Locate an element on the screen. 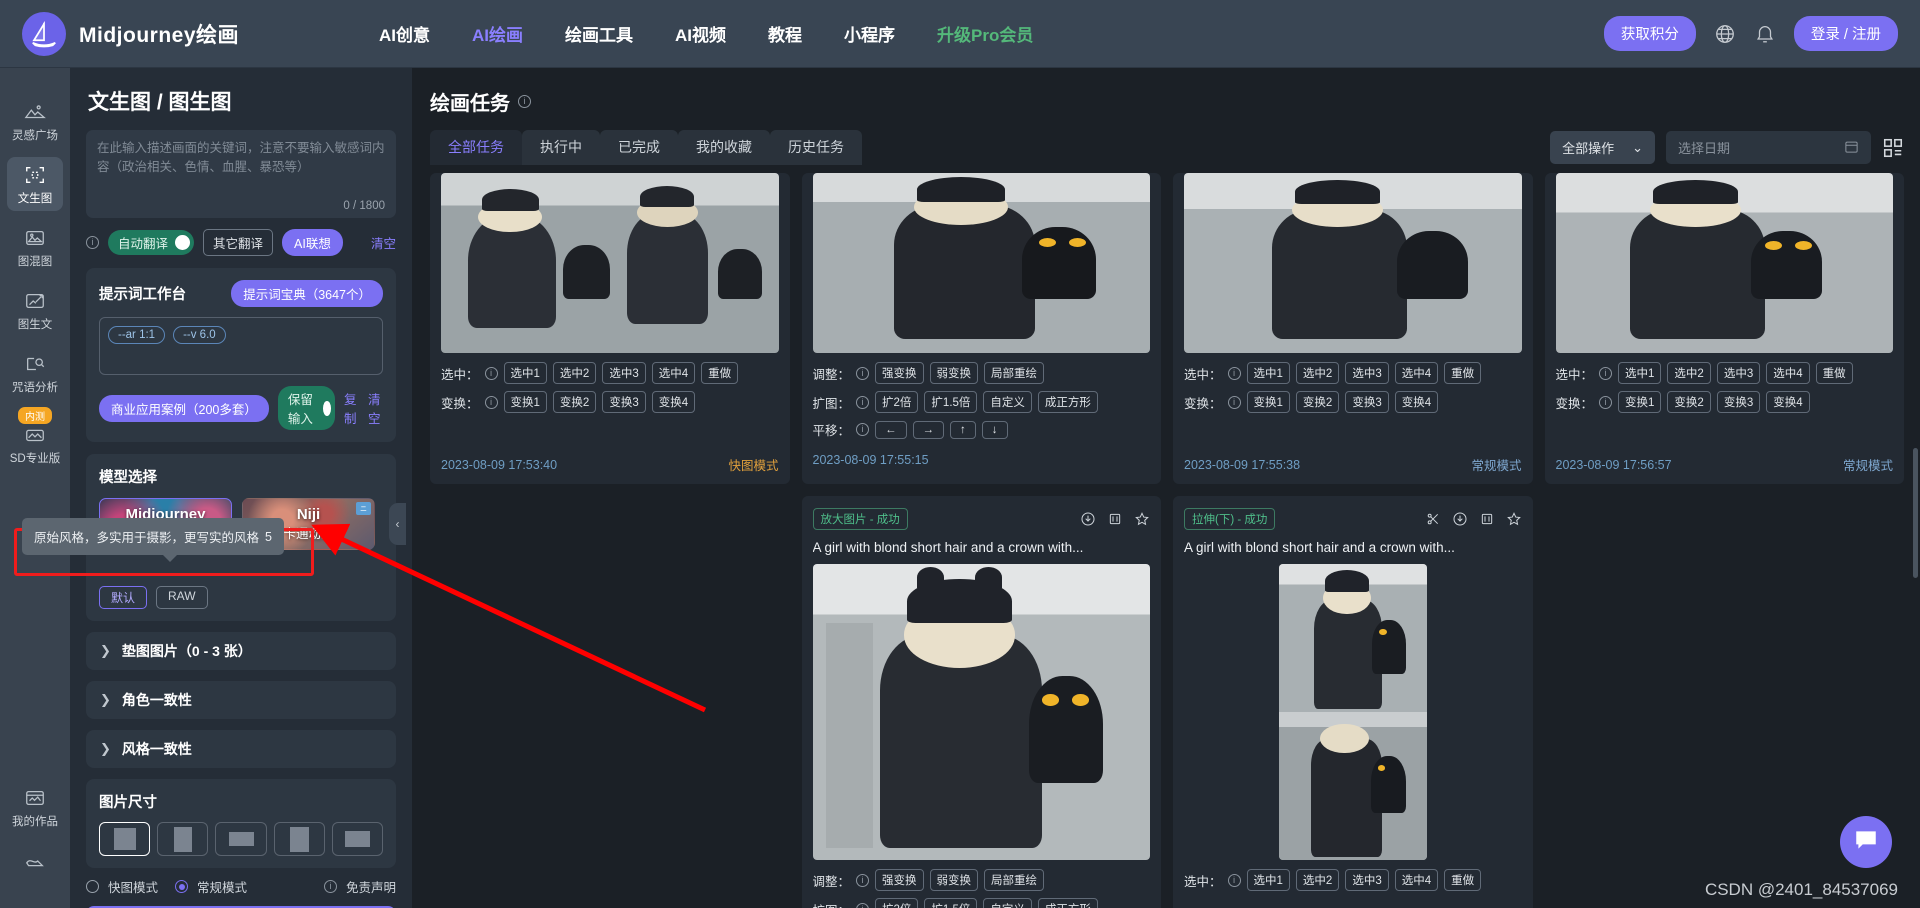 The height and width of the screenshot is (908, 1920). chat-support-button is located at coordinates (1866, 842).